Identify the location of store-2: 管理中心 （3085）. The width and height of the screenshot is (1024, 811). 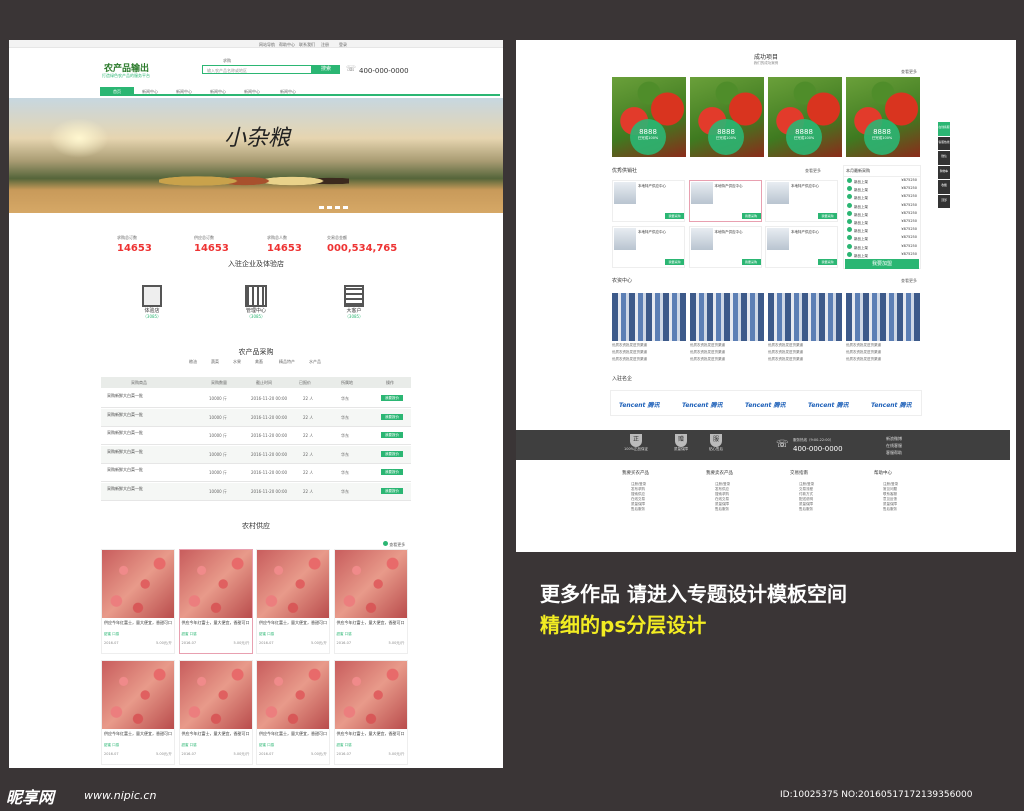
(256, 302).